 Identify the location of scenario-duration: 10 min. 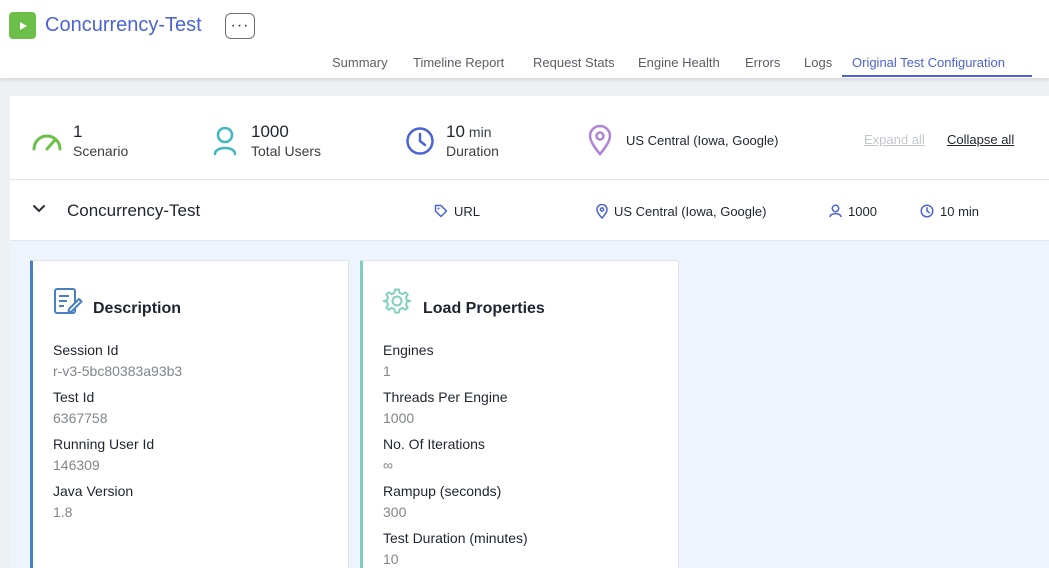
(949, 211).